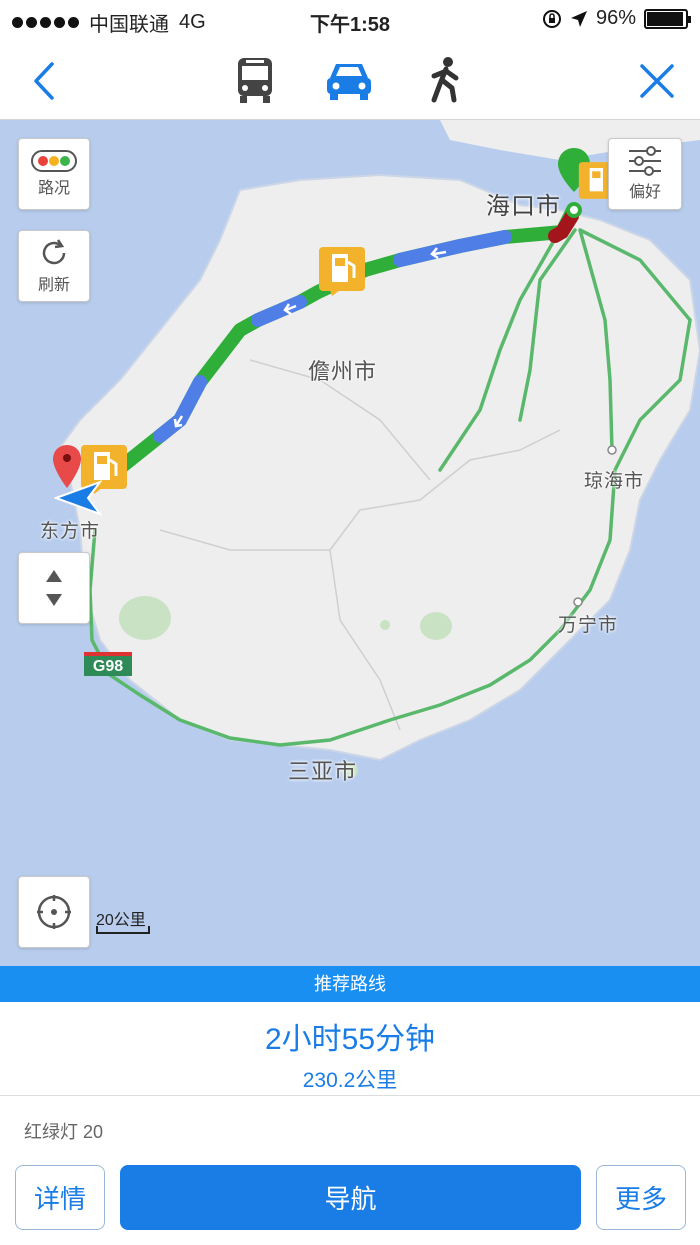  I want to click on route-overview-toggle, so click(54, 588).